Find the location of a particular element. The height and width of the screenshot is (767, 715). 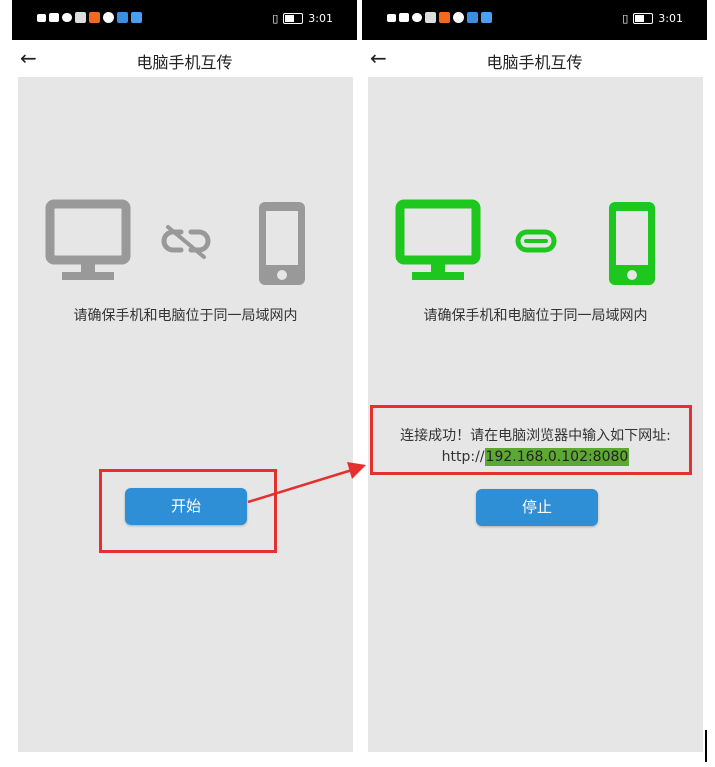

stop-button: 停止 is located at coordinates (537, 507).